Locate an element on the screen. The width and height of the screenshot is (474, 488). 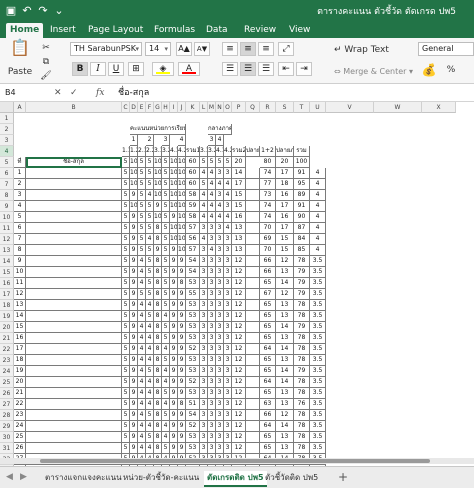
total-cell: 90 is located at coordinates (302, 217).